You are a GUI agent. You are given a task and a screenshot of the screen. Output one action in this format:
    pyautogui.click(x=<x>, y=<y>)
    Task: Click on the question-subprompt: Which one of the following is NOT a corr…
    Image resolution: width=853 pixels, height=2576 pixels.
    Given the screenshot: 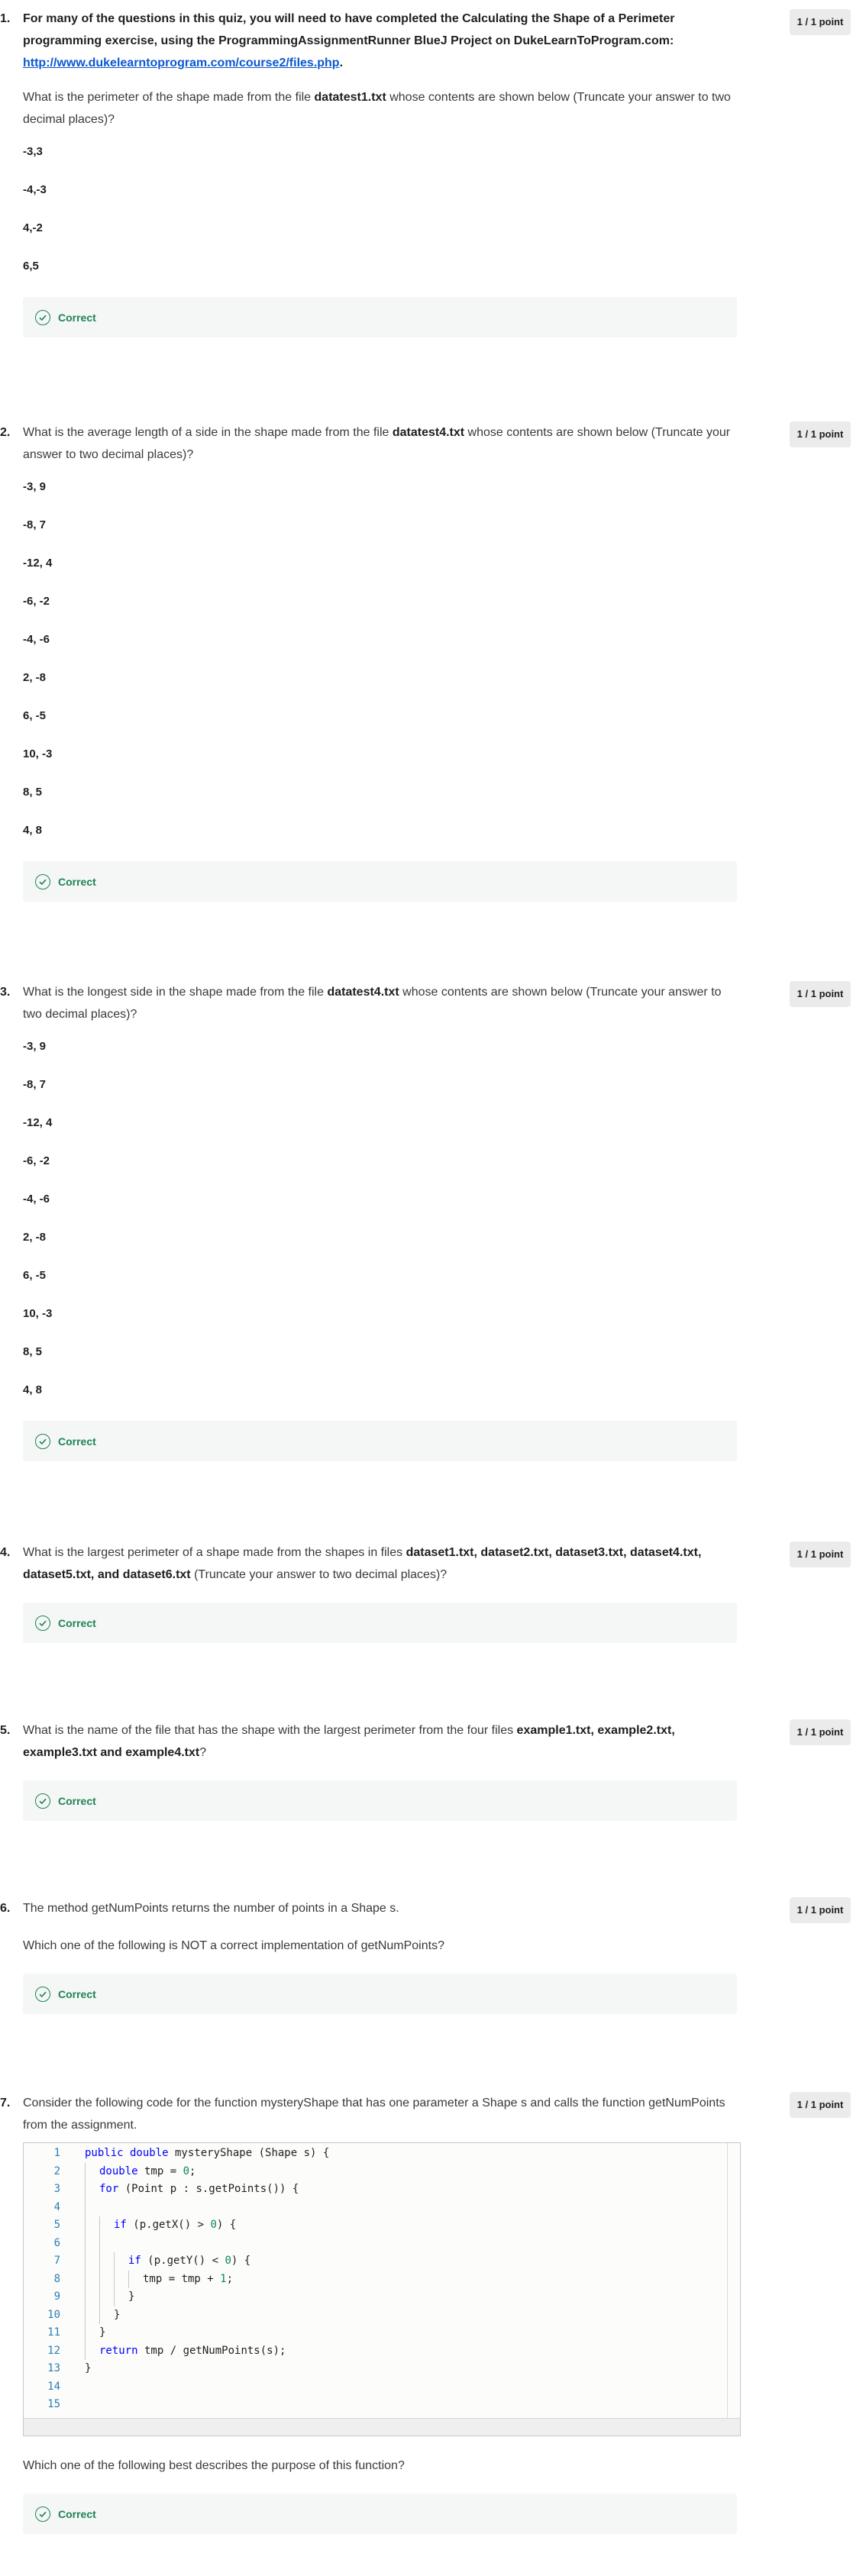 What is the action you would take?
    pyautogui.click(x=234, y=1945)
    